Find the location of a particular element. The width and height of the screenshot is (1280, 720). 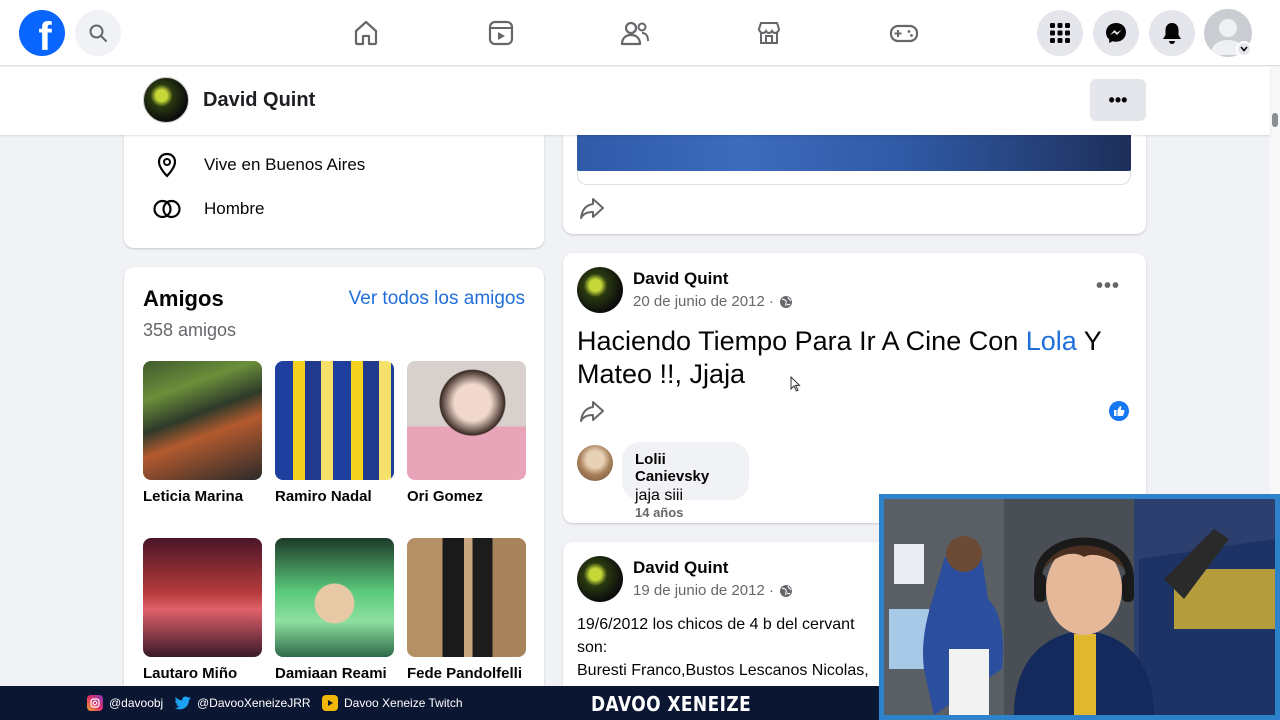

profile-header-bar: David Quint ••• is located at coordinates (635, 101).